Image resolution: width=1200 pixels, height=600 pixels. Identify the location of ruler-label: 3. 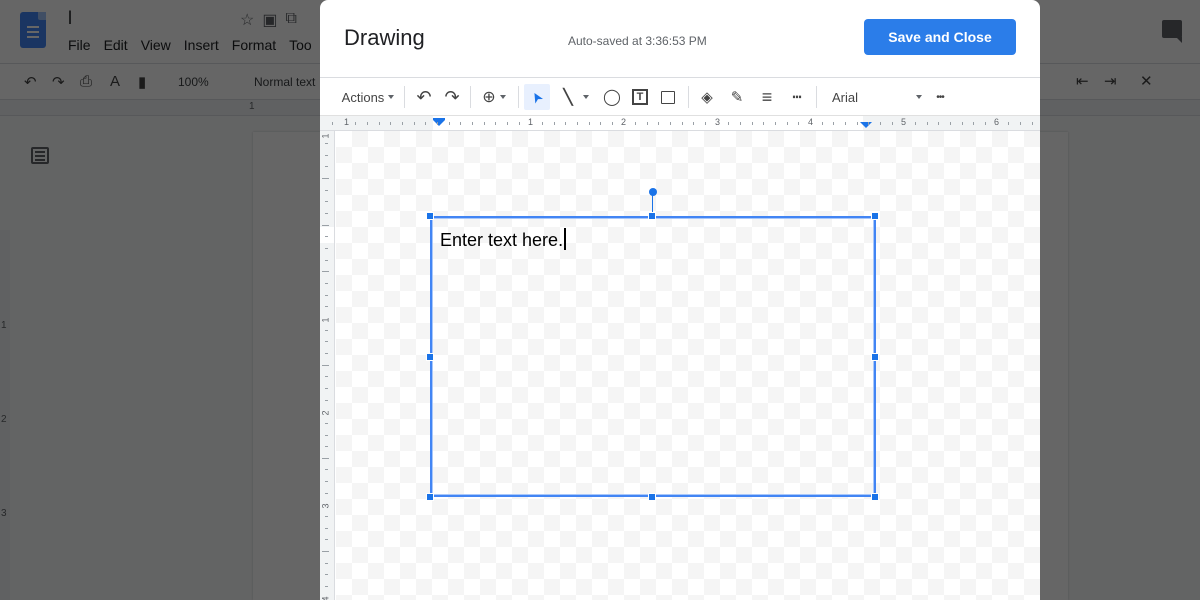
(718, 122).